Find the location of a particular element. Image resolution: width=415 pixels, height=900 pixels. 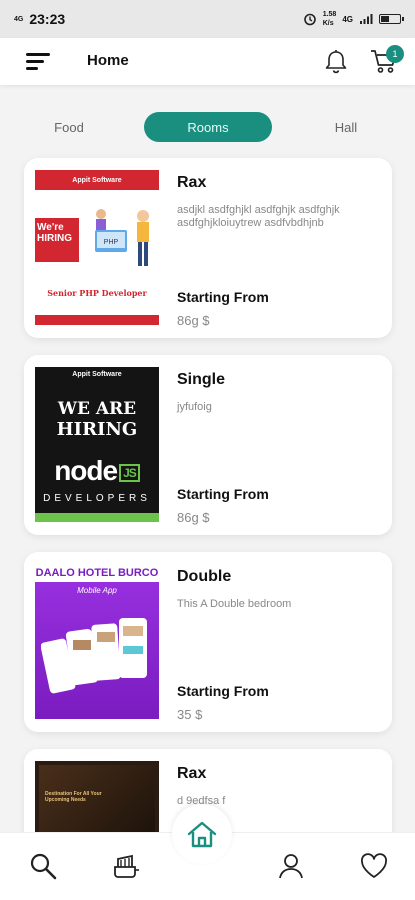

svg-text: PHP is located at coordinates (111, 242).